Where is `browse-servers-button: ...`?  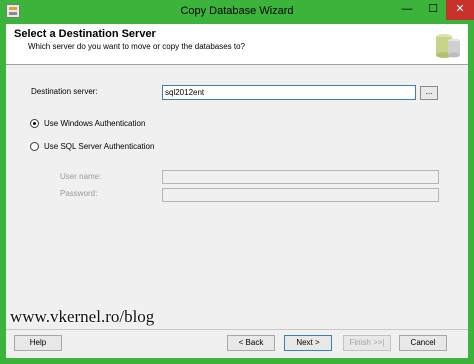
browse-servers-button: ... is located at coordinates (429, 93).